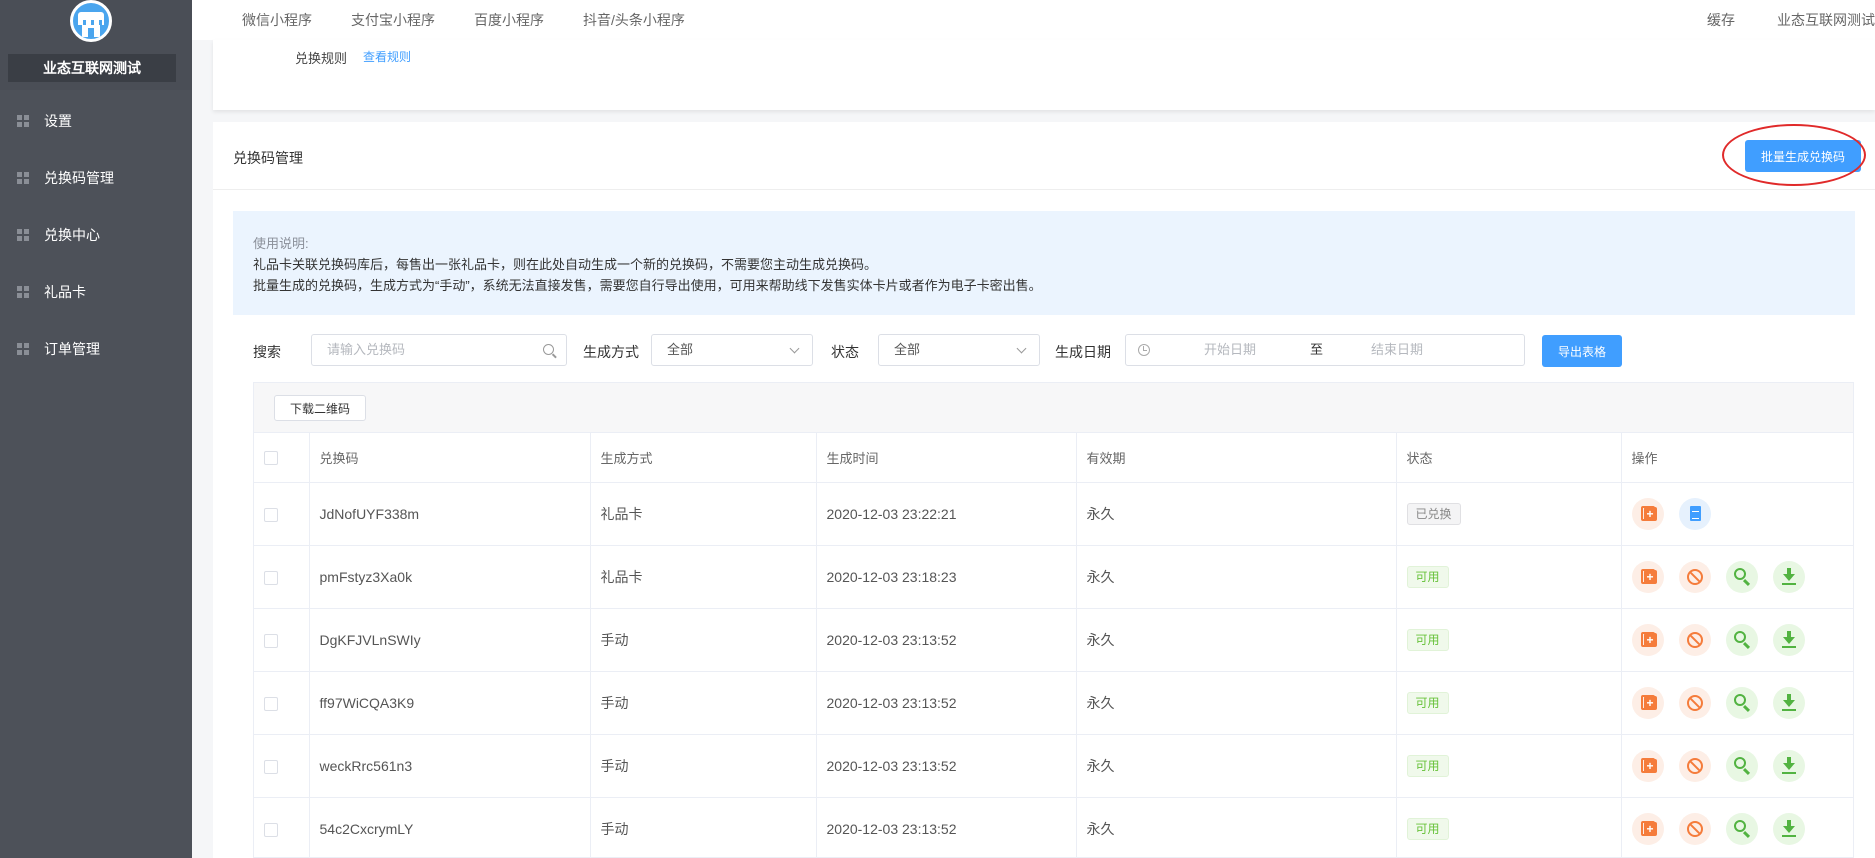 Image resolution: width=1875 pixels, height=858 pixels. What do you see at coordinates (1737, 458) in the screenshot?
I see `col-actions: 操作` at bounding box center [1737, 458].